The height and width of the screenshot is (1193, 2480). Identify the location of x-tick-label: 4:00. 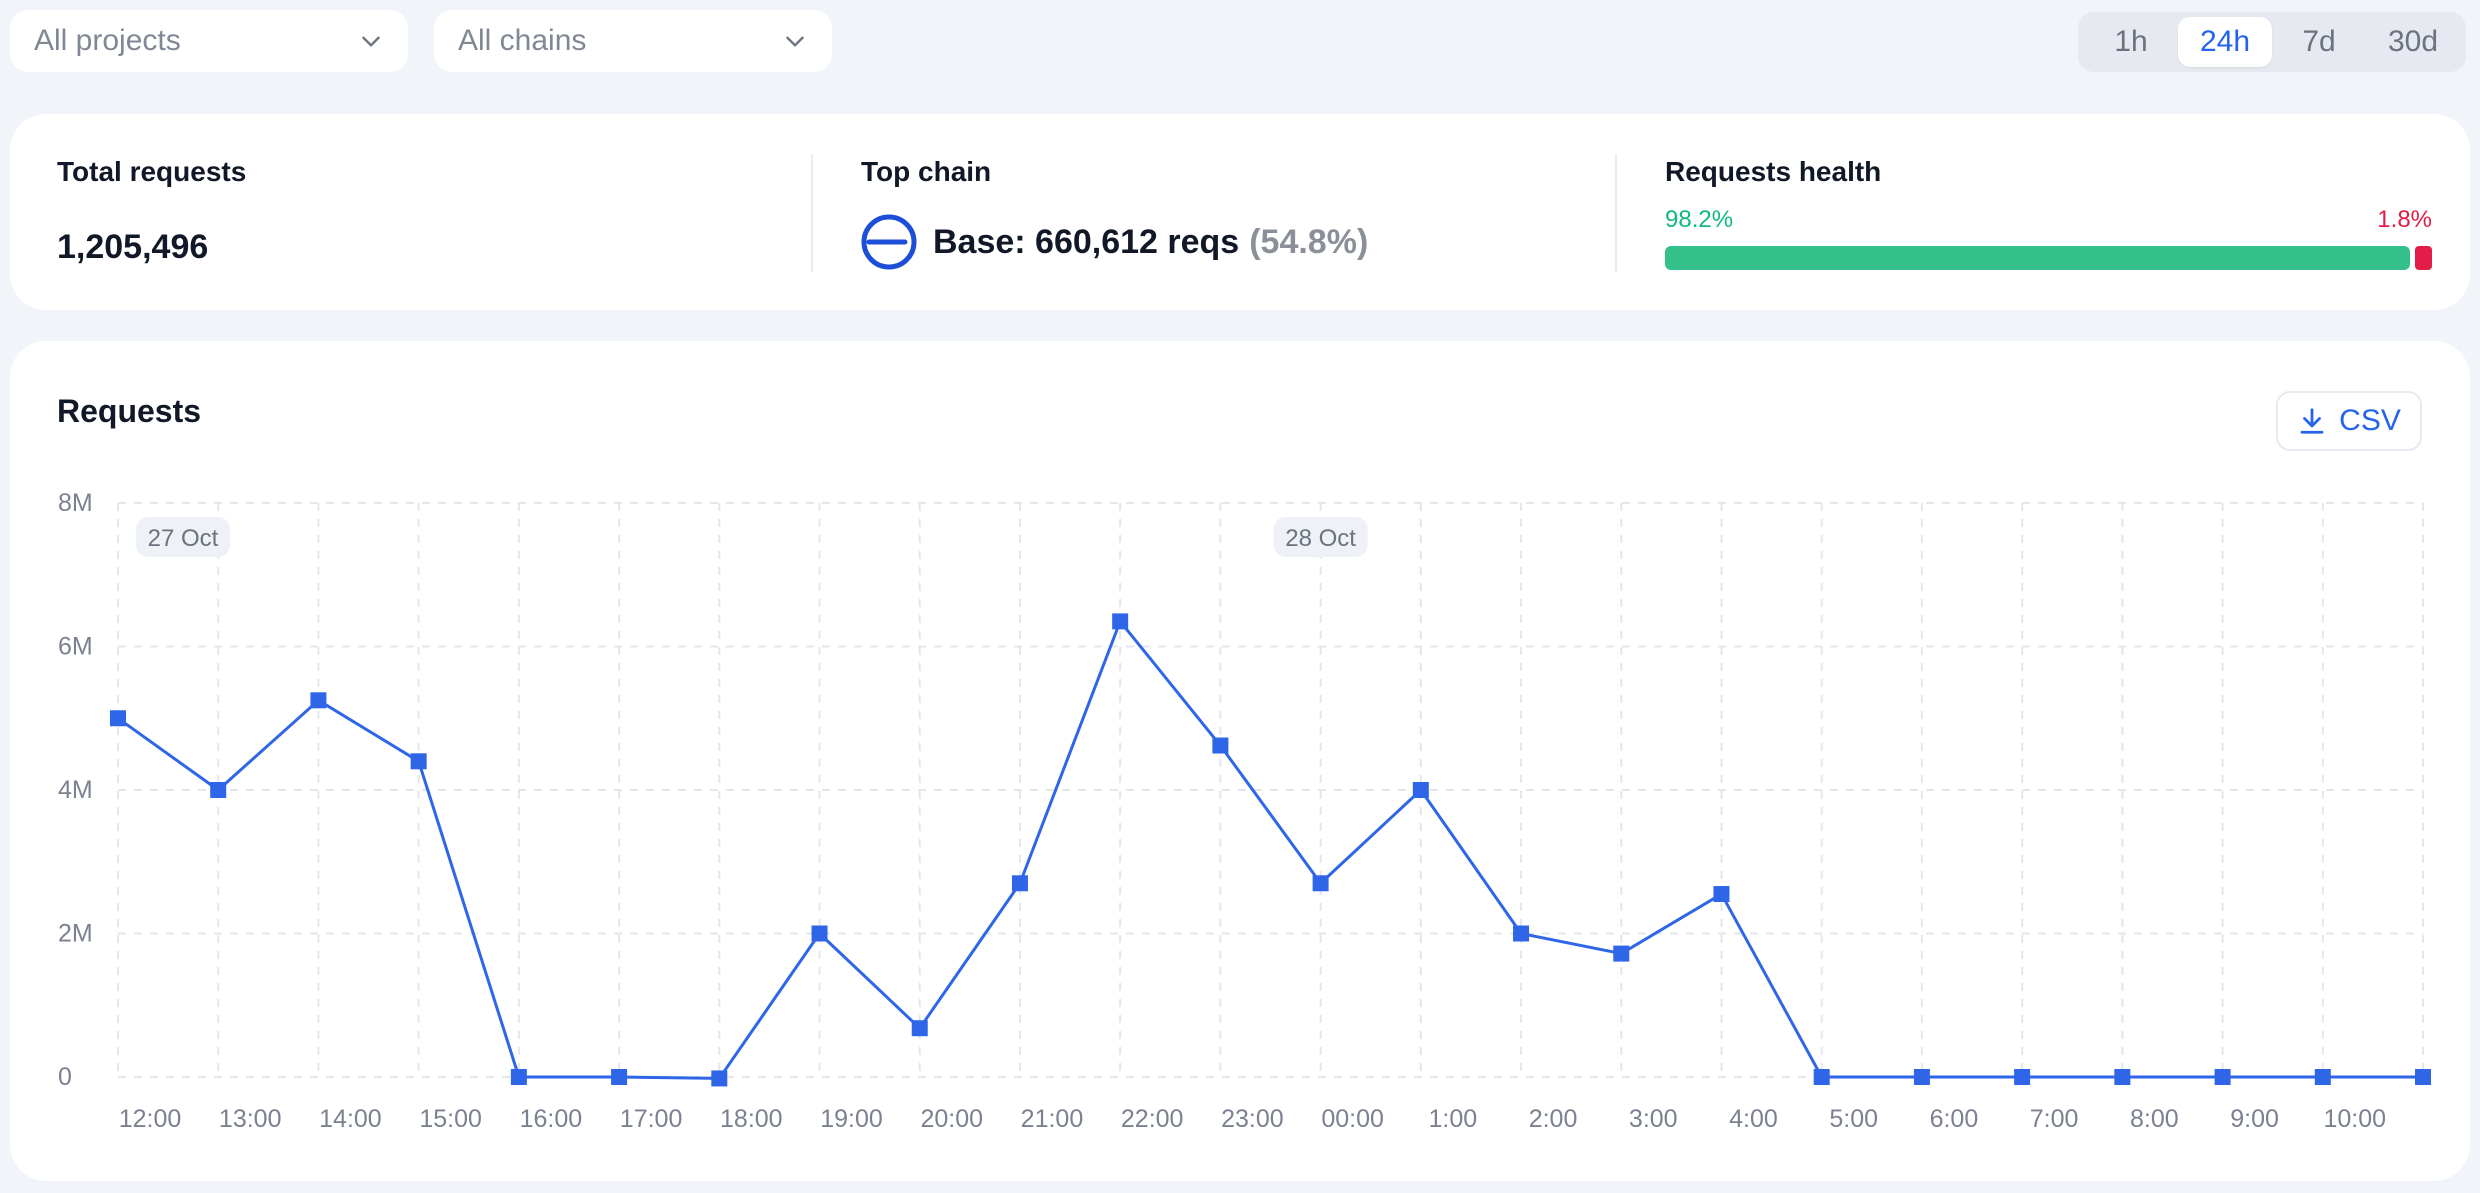
(1753, 1119).